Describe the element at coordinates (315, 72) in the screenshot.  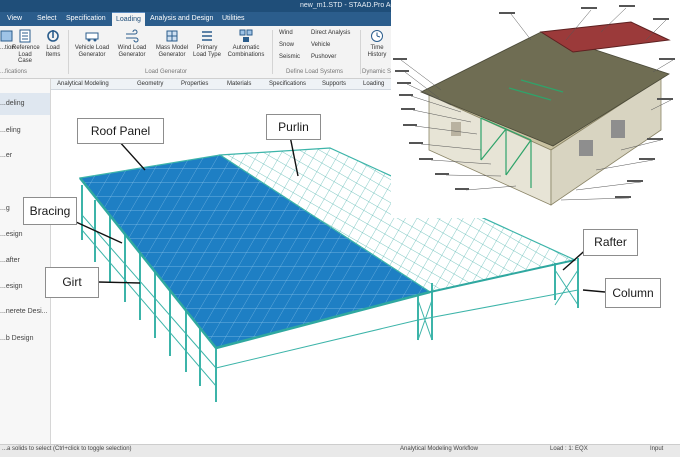
I see `group-define-load-systems: Define Load Systems` at that location.